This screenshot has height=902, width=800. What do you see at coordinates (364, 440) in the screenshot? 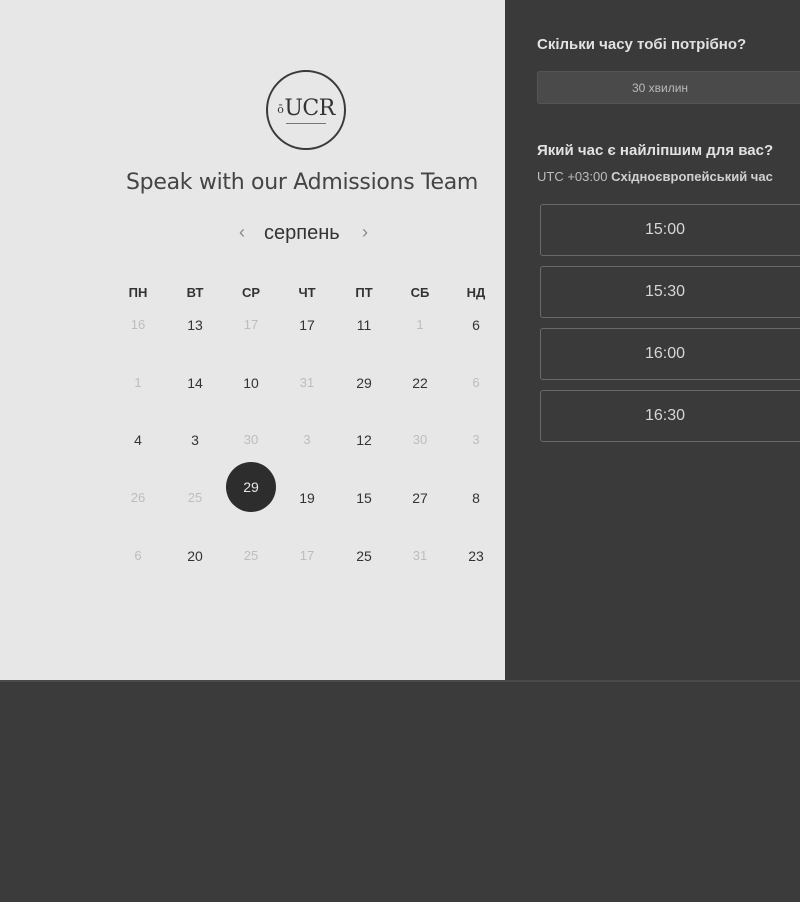
I see `calendar-day: 12` at bounding box center [364, 440].